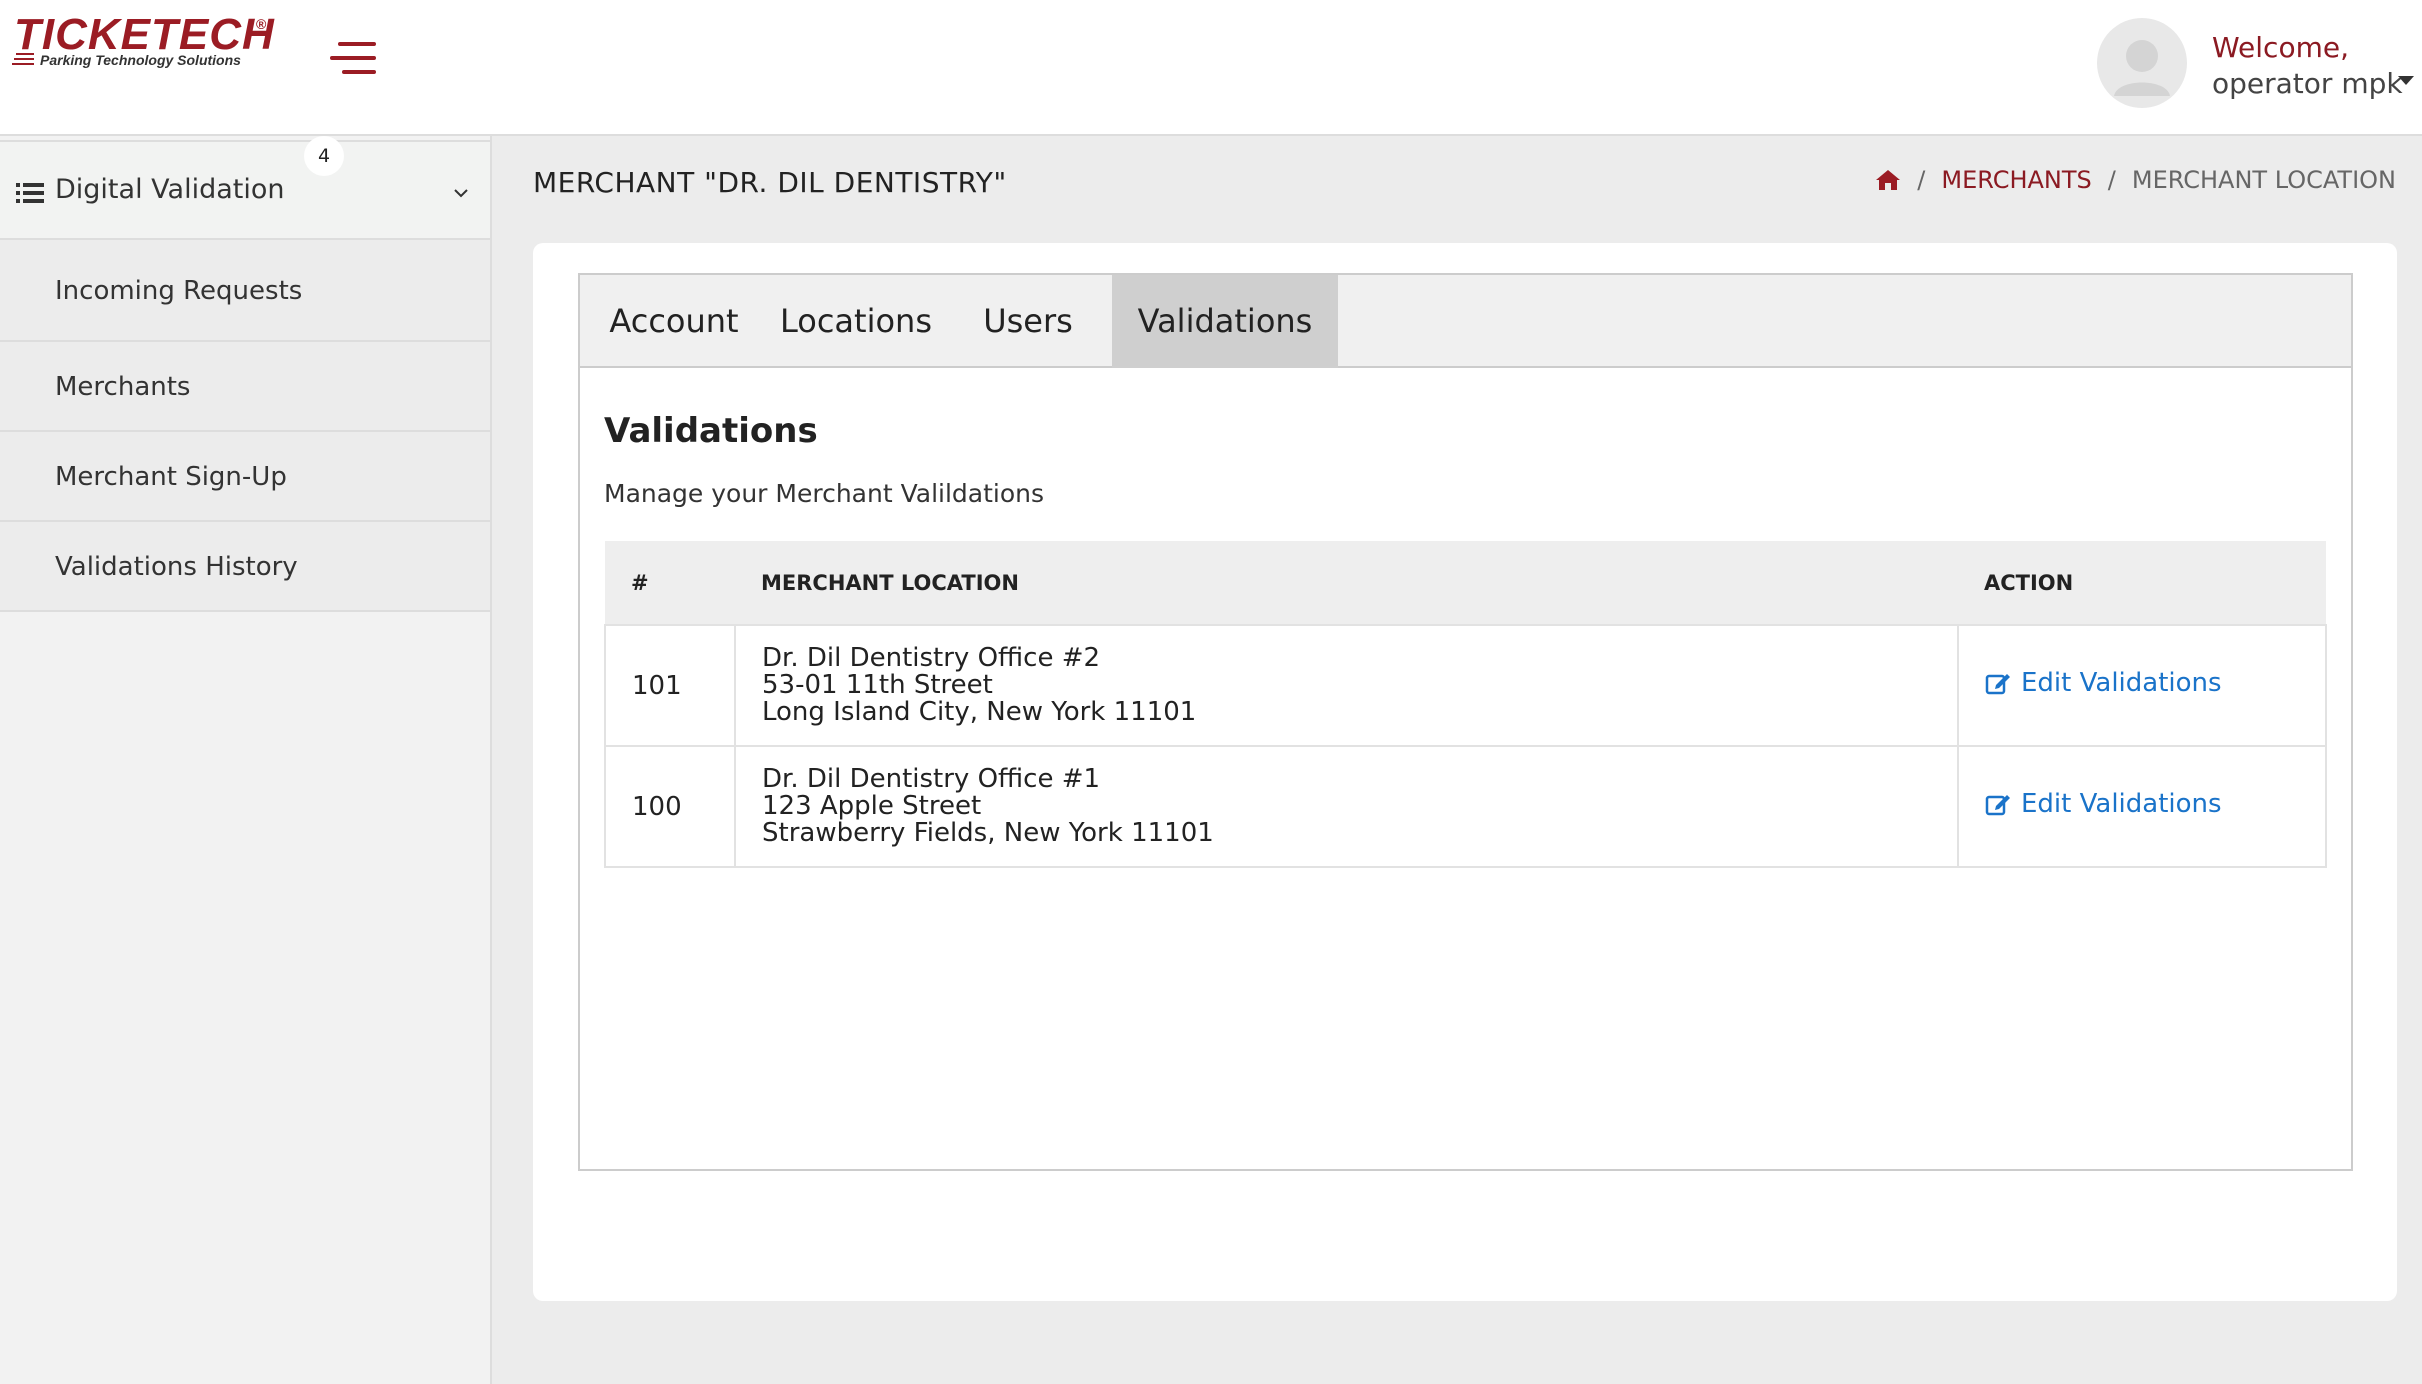 The image size is (2422, 1384). Describe the element at coordinates (2142, 583) in the screenshot. I see `column-header-action: ACTION` at that location.